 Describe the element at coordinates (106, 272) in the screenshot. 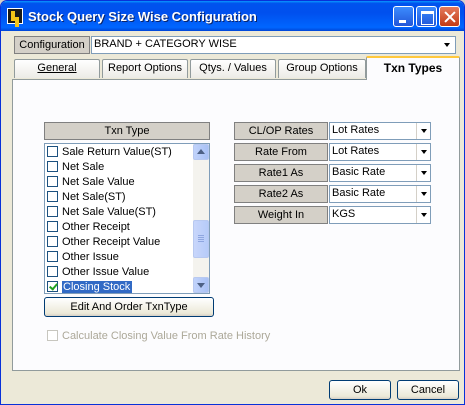

I see `list-item-label: Other Issue Value` at that location.